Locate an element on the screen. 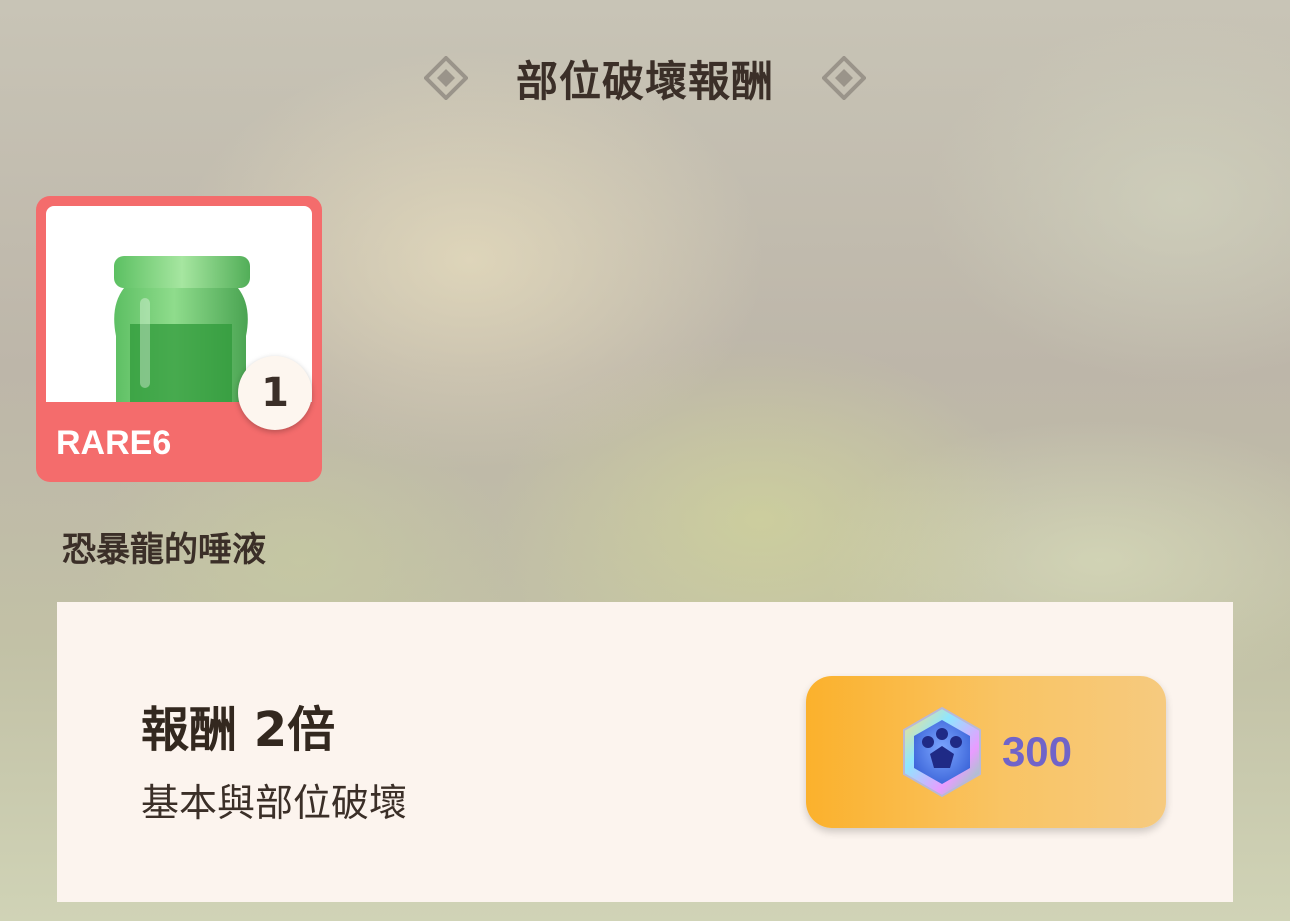 This screenshot has height=921, width=1290. green-jar-icon is located at coordinates (182, 329).